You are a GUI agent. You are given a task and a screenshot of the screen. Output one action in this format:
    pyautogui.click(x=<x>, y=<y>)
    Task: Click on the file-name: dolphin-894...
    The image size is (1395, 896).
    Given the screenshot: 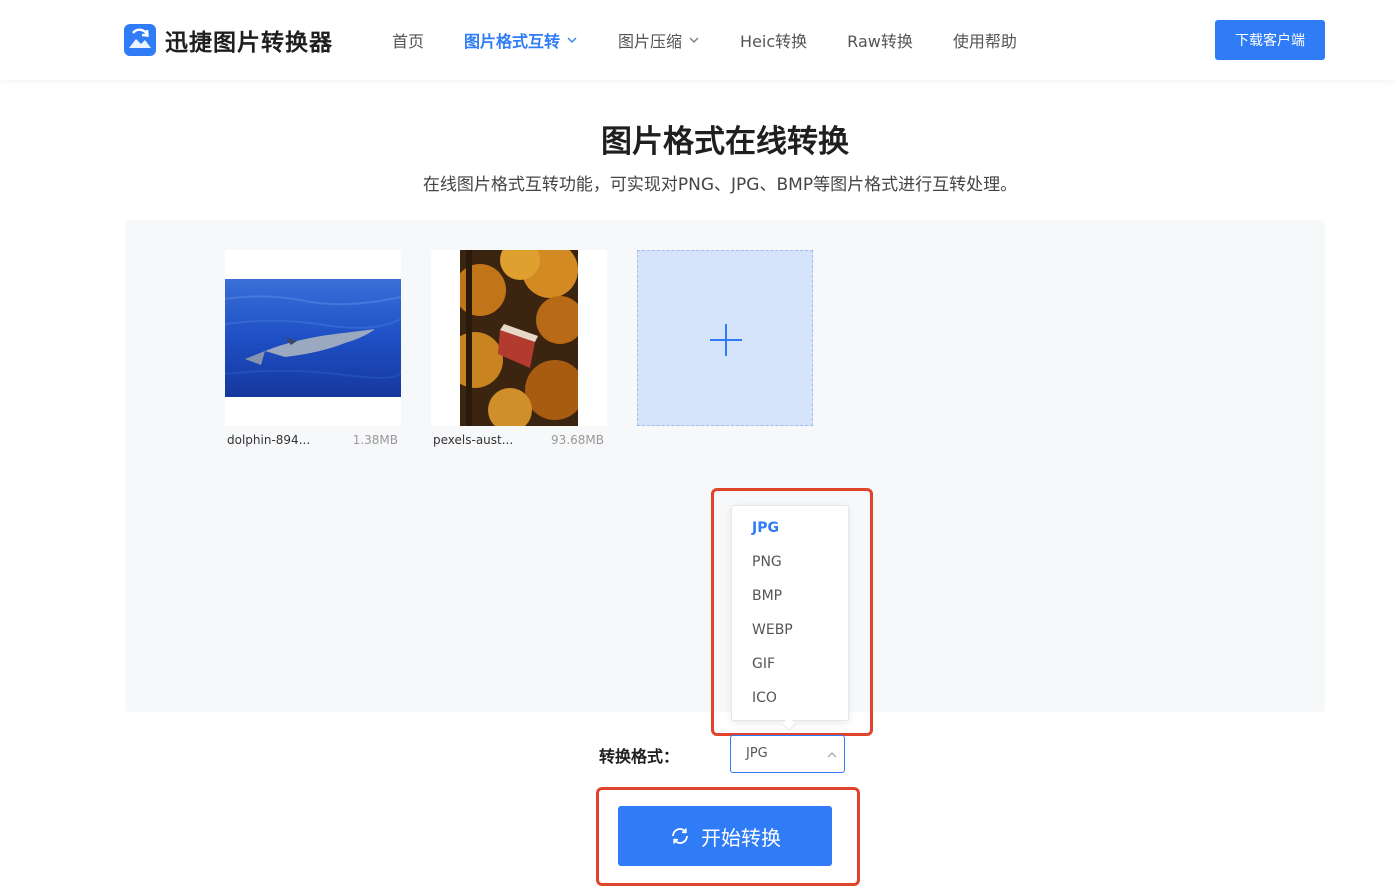 What is the action you would take?
    pyautogui.click(x=269, y=440)
    